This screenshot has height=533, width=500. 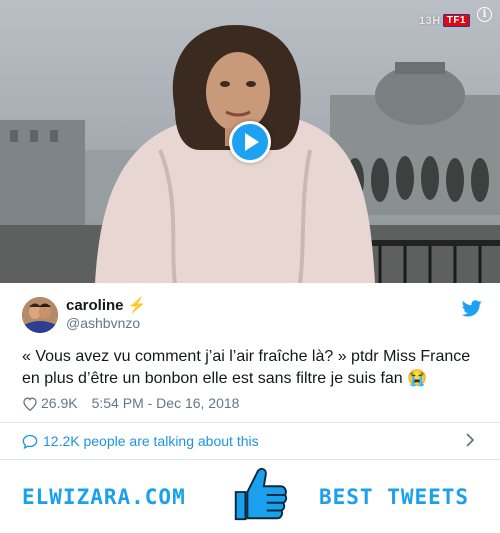 What do you see at coordinates (261, 494) in the screenshot?
I see `thumbs-up-icon` at bounding box center [261, 494].